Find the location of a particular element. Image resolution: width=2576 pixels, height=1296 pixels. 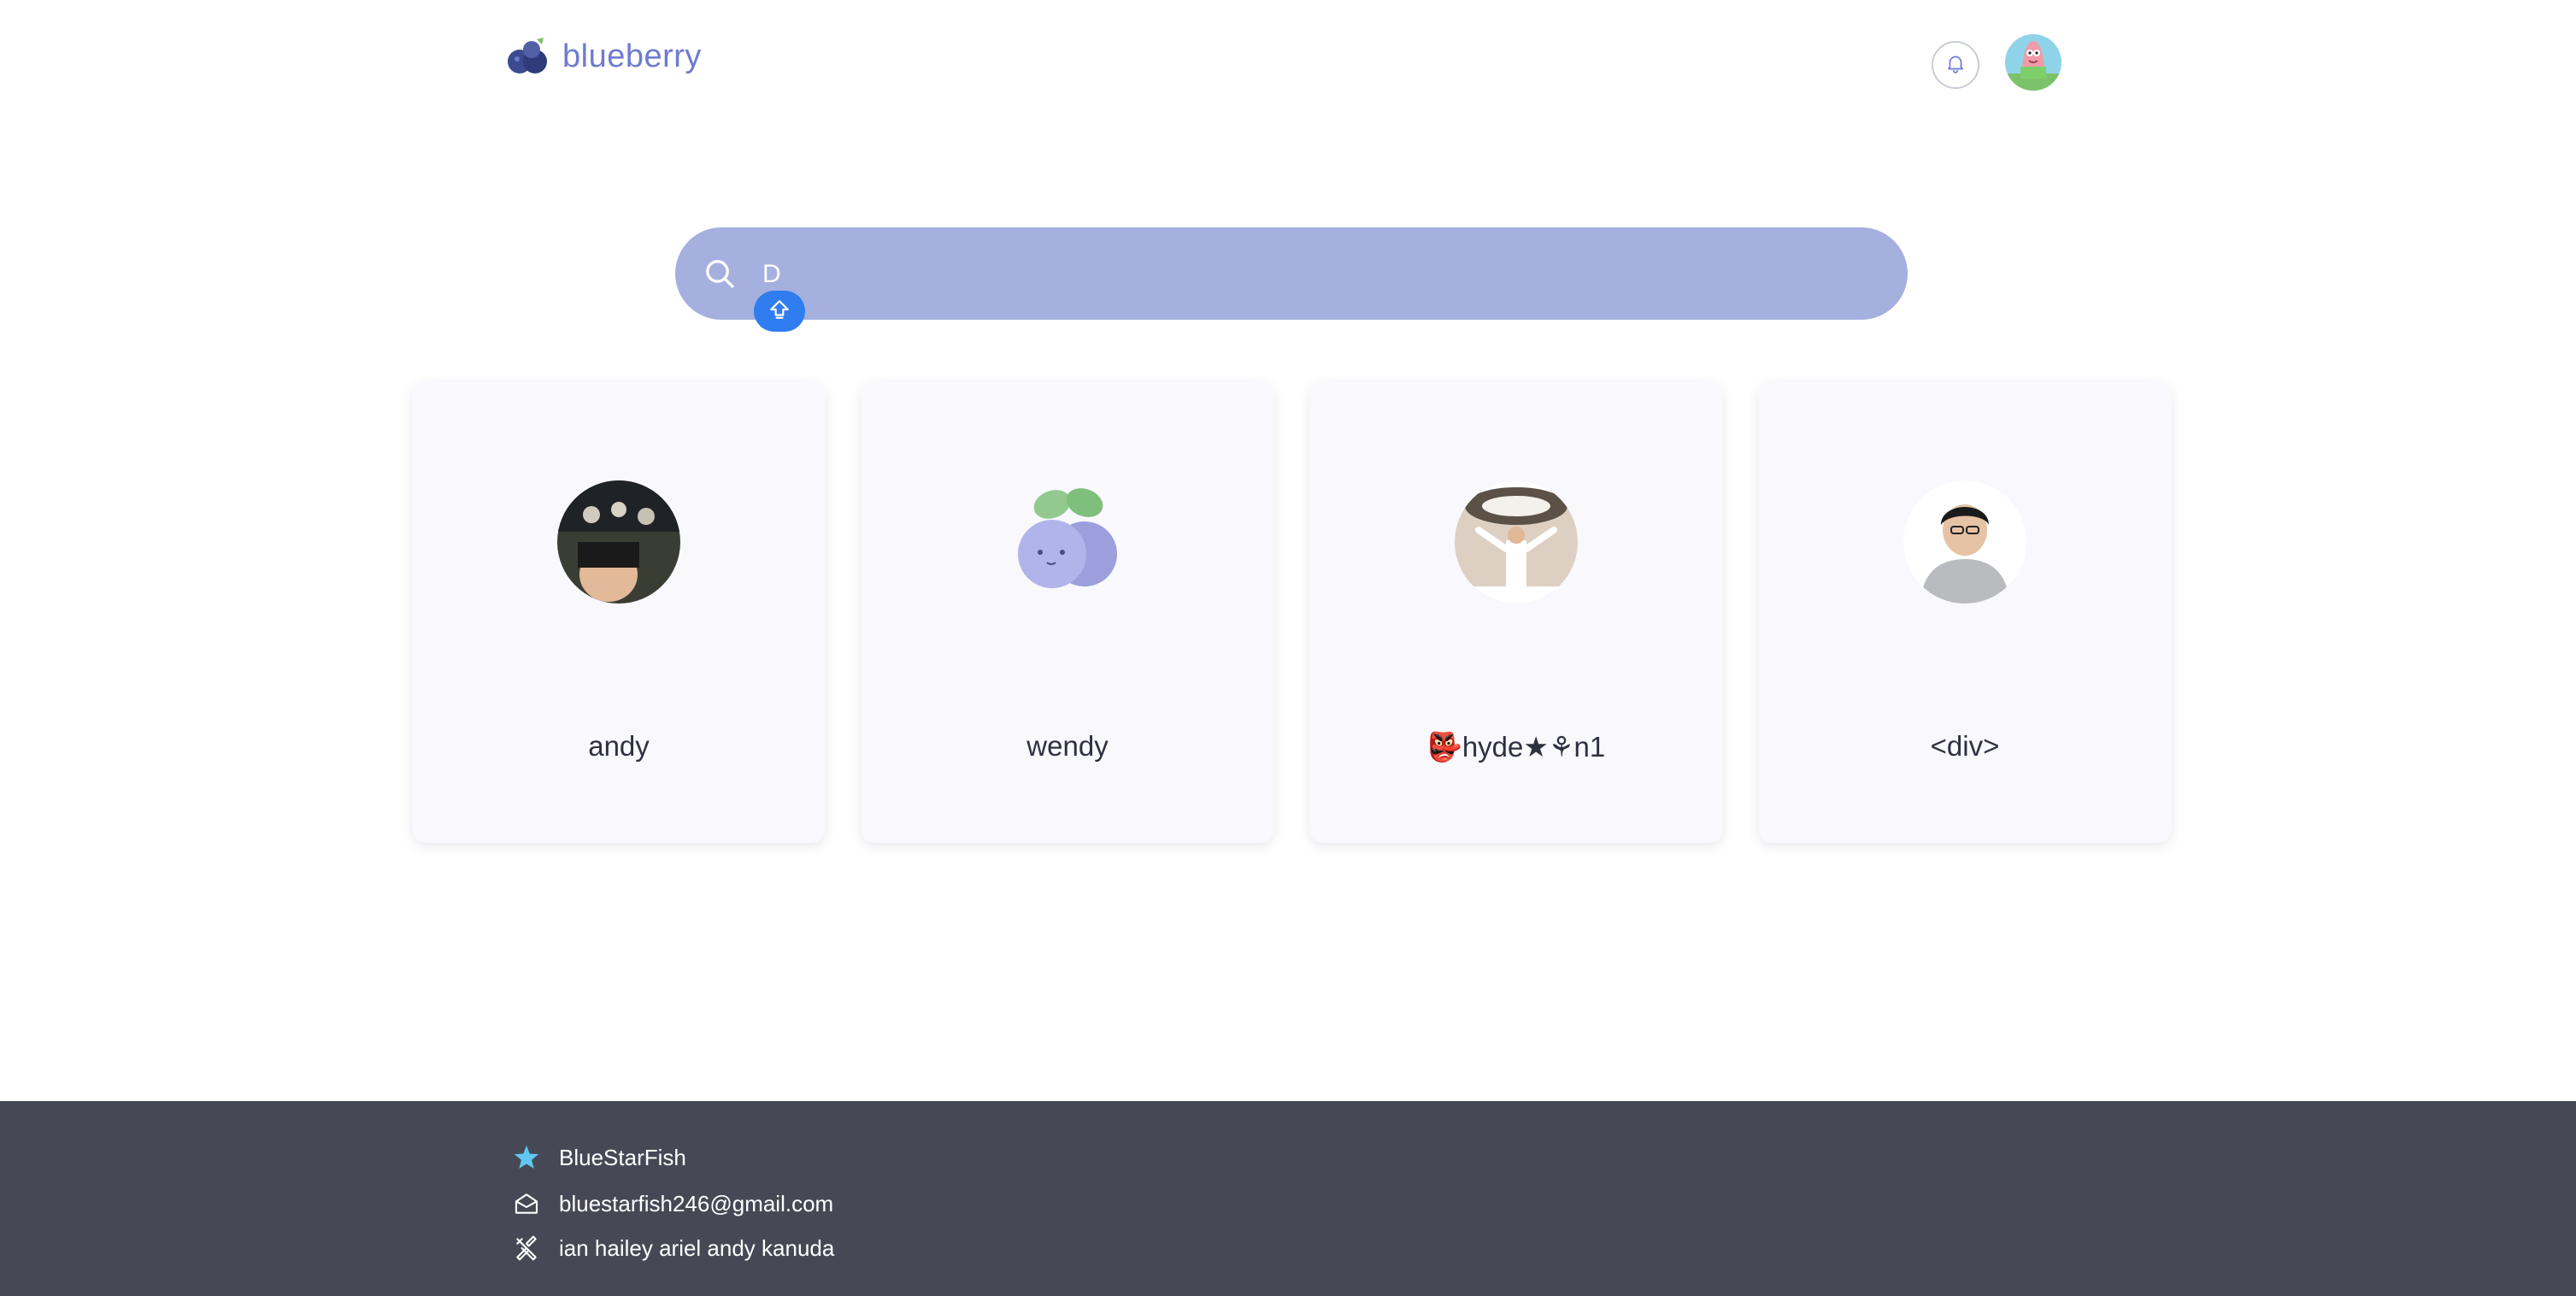

shift-key-indicator is located at coordinates (779, 311).